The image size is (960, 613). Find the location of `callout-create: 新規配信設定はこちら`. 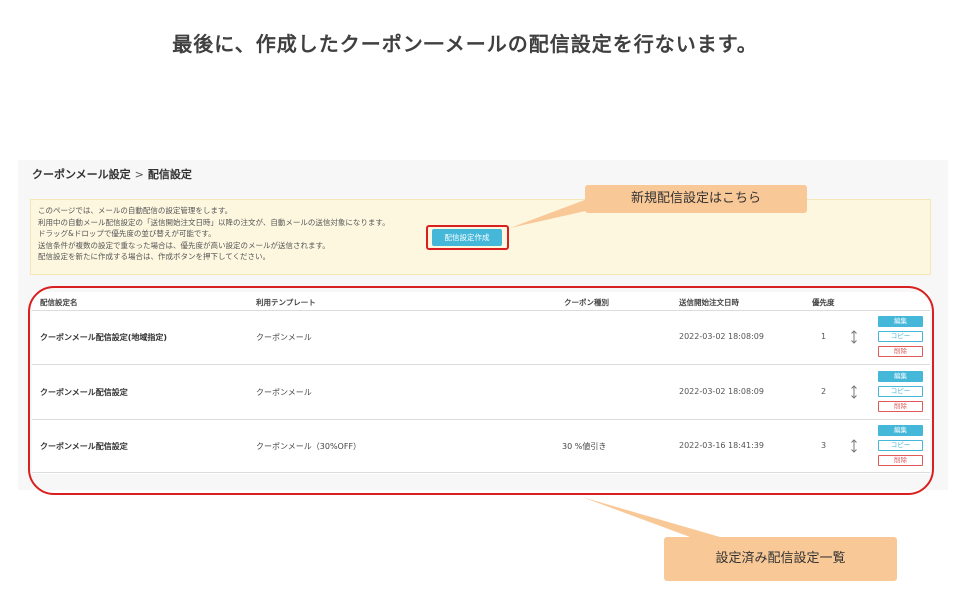

callout-create: 新規配信設定はこちら is located at coordinates (696, 199).